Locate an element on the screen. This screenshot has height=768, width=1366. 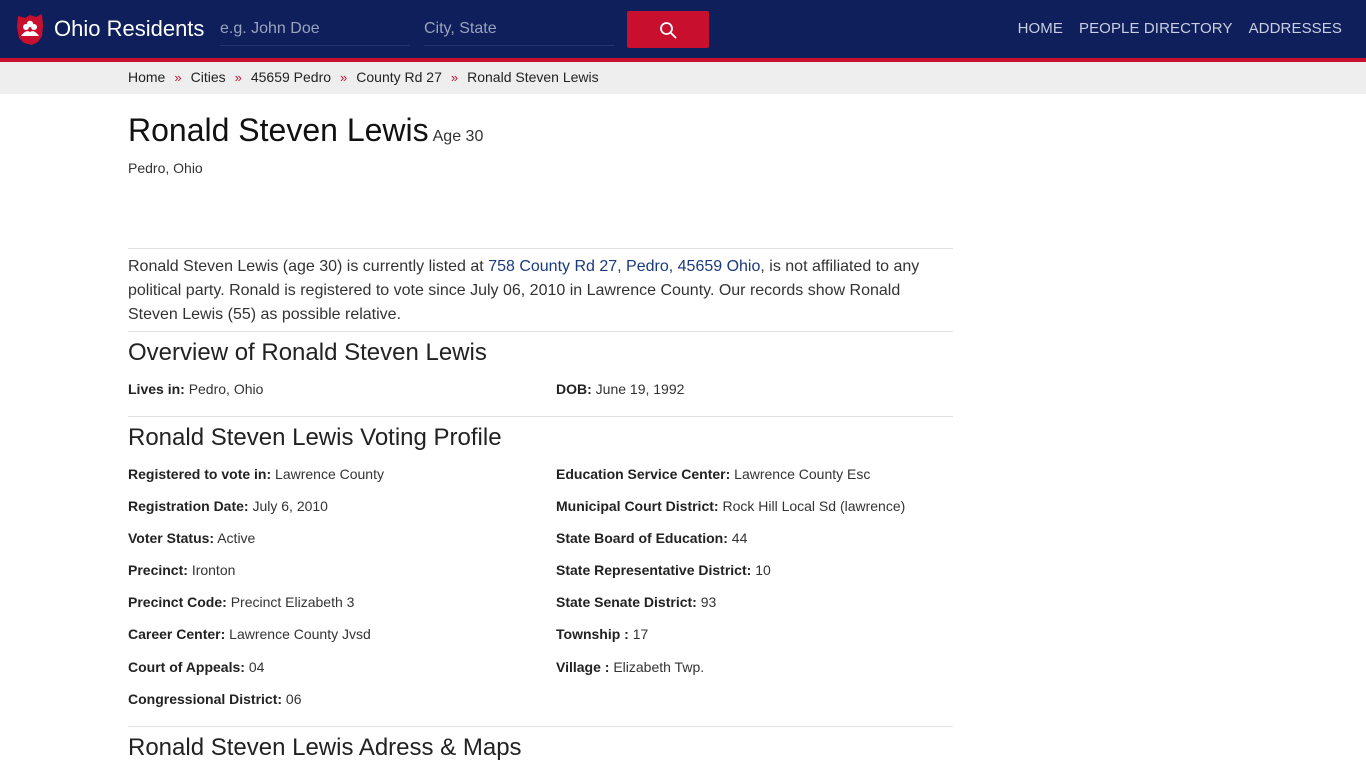
overview-heading: Overview of Ronald Steven Lewis is located at coordinates (307, 352).